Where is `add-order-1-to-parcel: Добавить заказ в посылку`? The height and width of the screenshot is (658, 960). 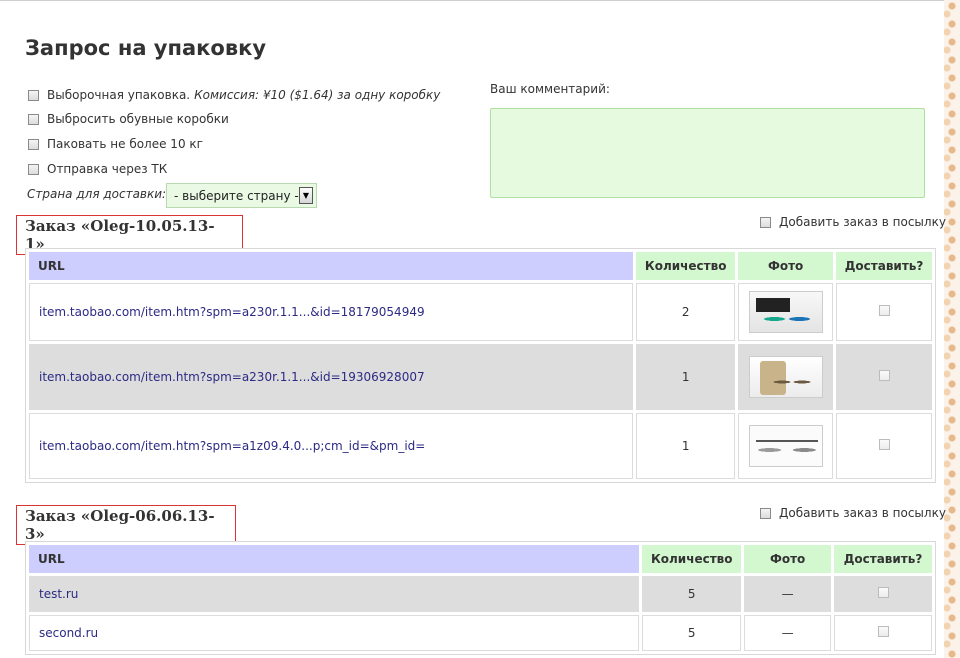
add-order-1-to-parcel: Добавить заказ в посылку is located at coordinates (853, 222).